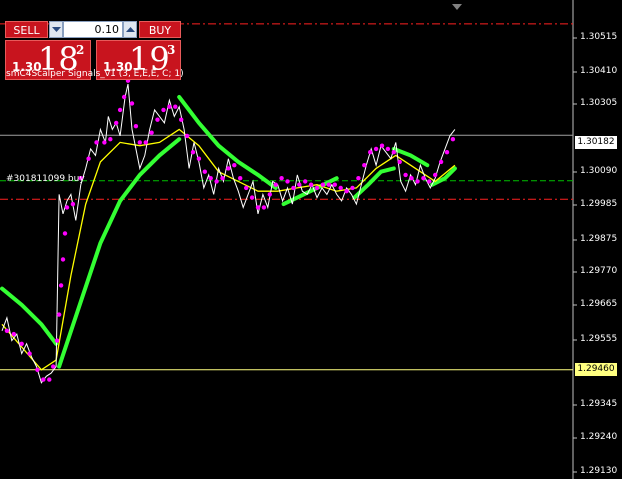  I want to click on chevron-up-icon, so click(130, 29).